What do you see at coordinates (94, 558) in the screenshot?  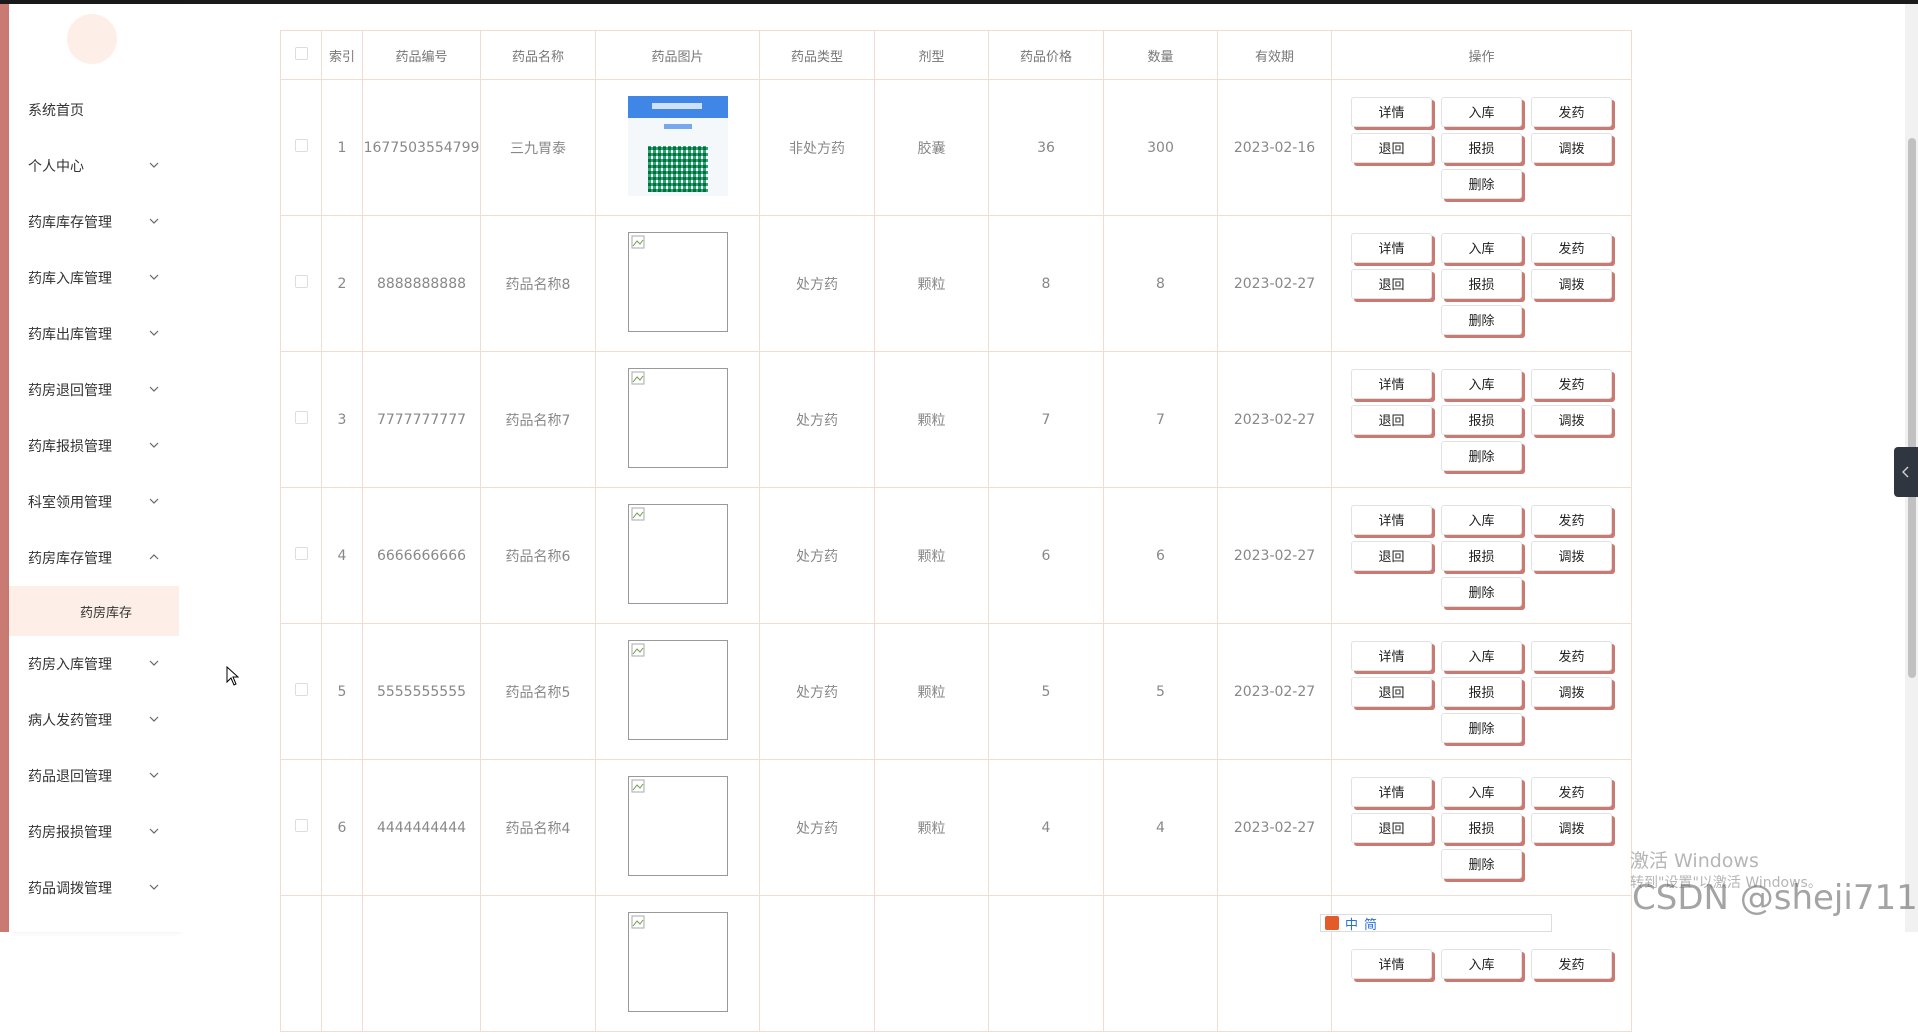 I see `sidebar-item: 药房库存管理` at bounding box center [94, 558].